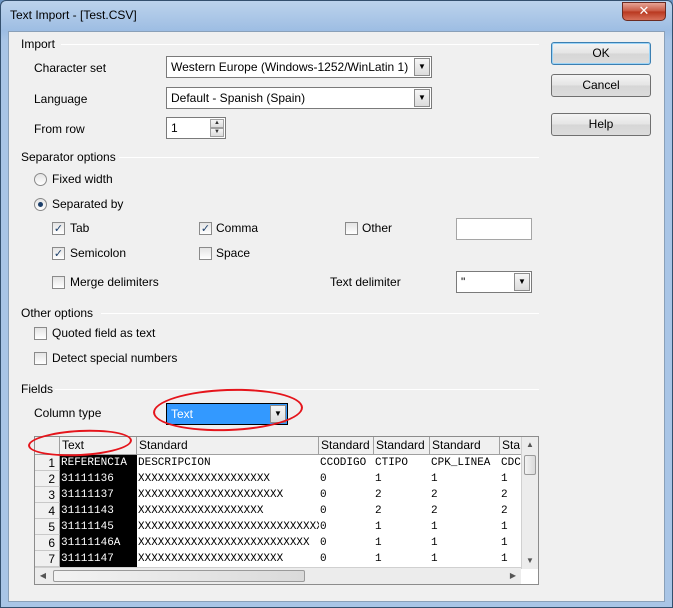 The height and width of the screenshot is (608, 673). I want to click on scroll-left-icon: ◀, so click(43, 576).